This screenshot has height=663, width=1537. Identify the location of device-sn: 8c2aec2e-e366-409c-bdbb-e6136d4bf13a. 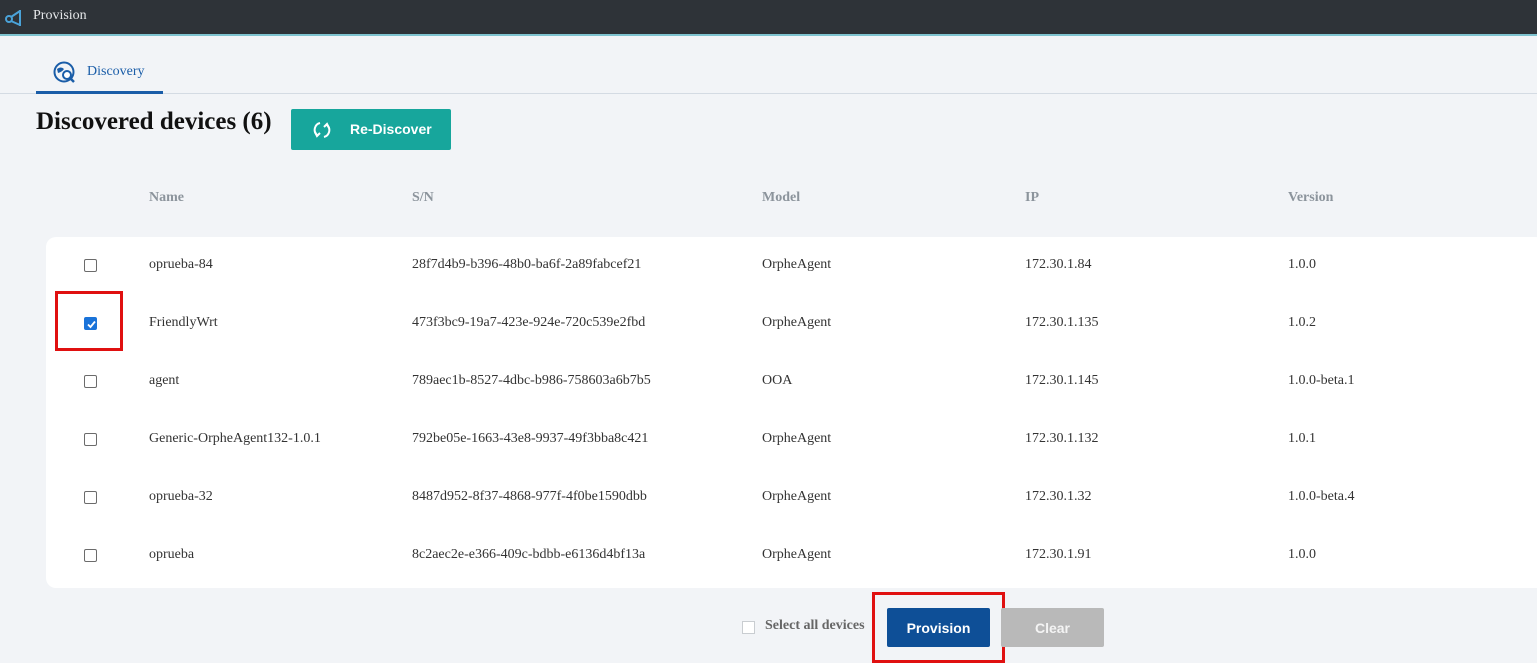
(529, 554).